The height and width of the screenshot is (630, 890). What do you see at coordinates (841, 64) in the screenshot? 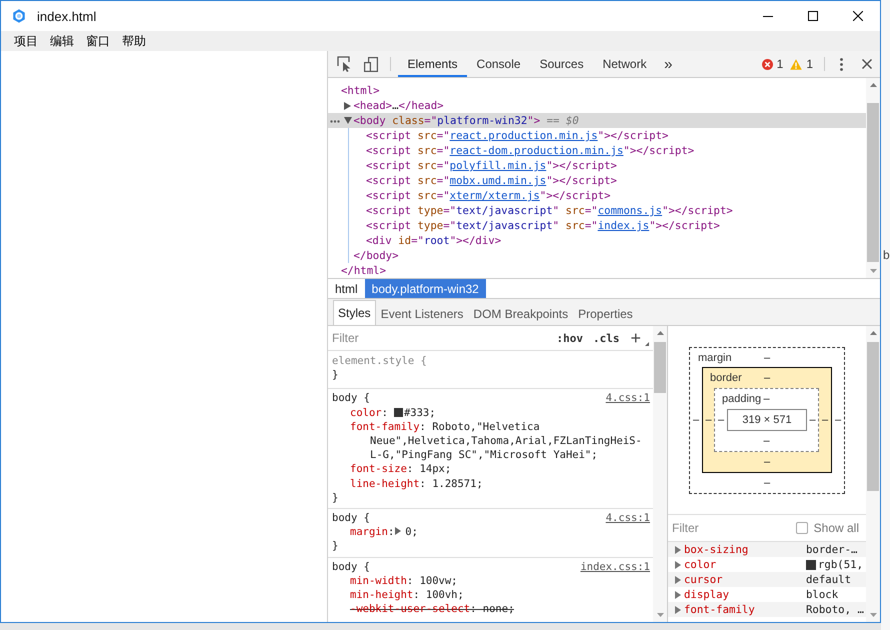
I see `kebab-menu-icon` at bounding box center [841, 64].